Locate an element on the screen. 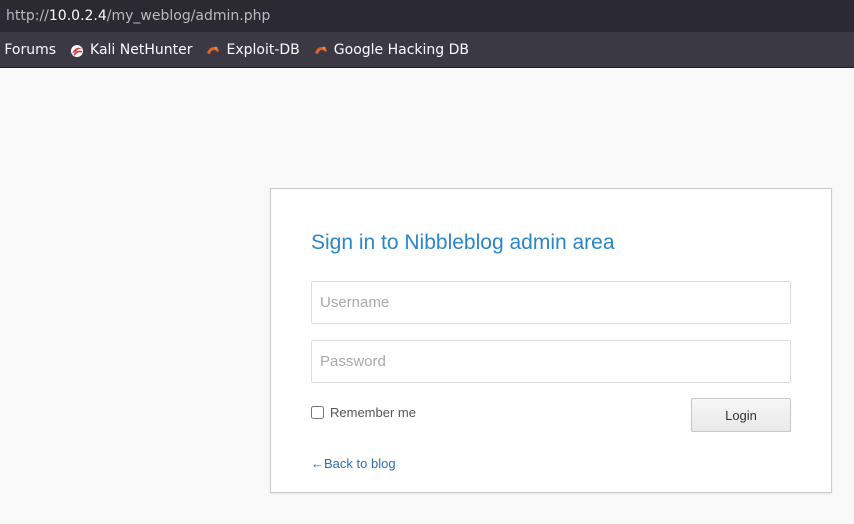 Image resolution: width=854 pixels, height=524 pixels. bookmark-label: Google Hacking DB is located at coordinates (401, 49).